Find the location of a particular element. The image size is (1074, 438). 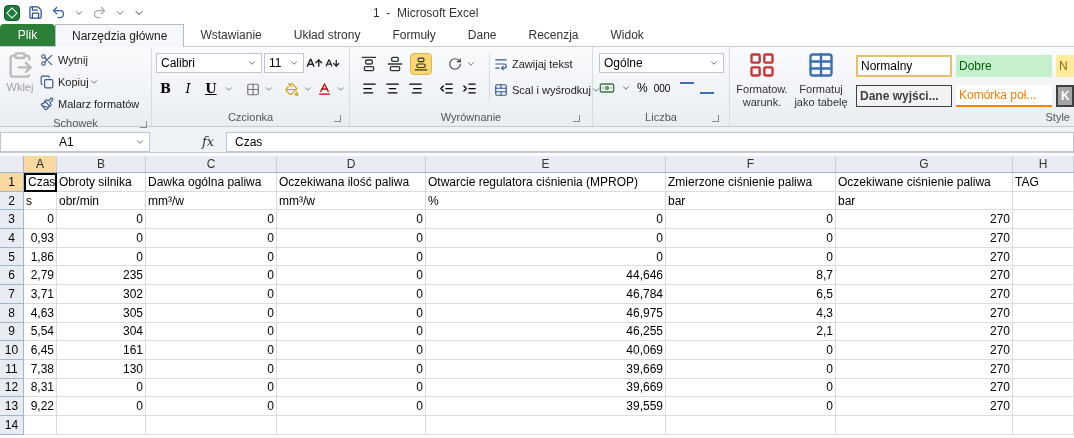

save-icon is located at coordinates (35, 12).